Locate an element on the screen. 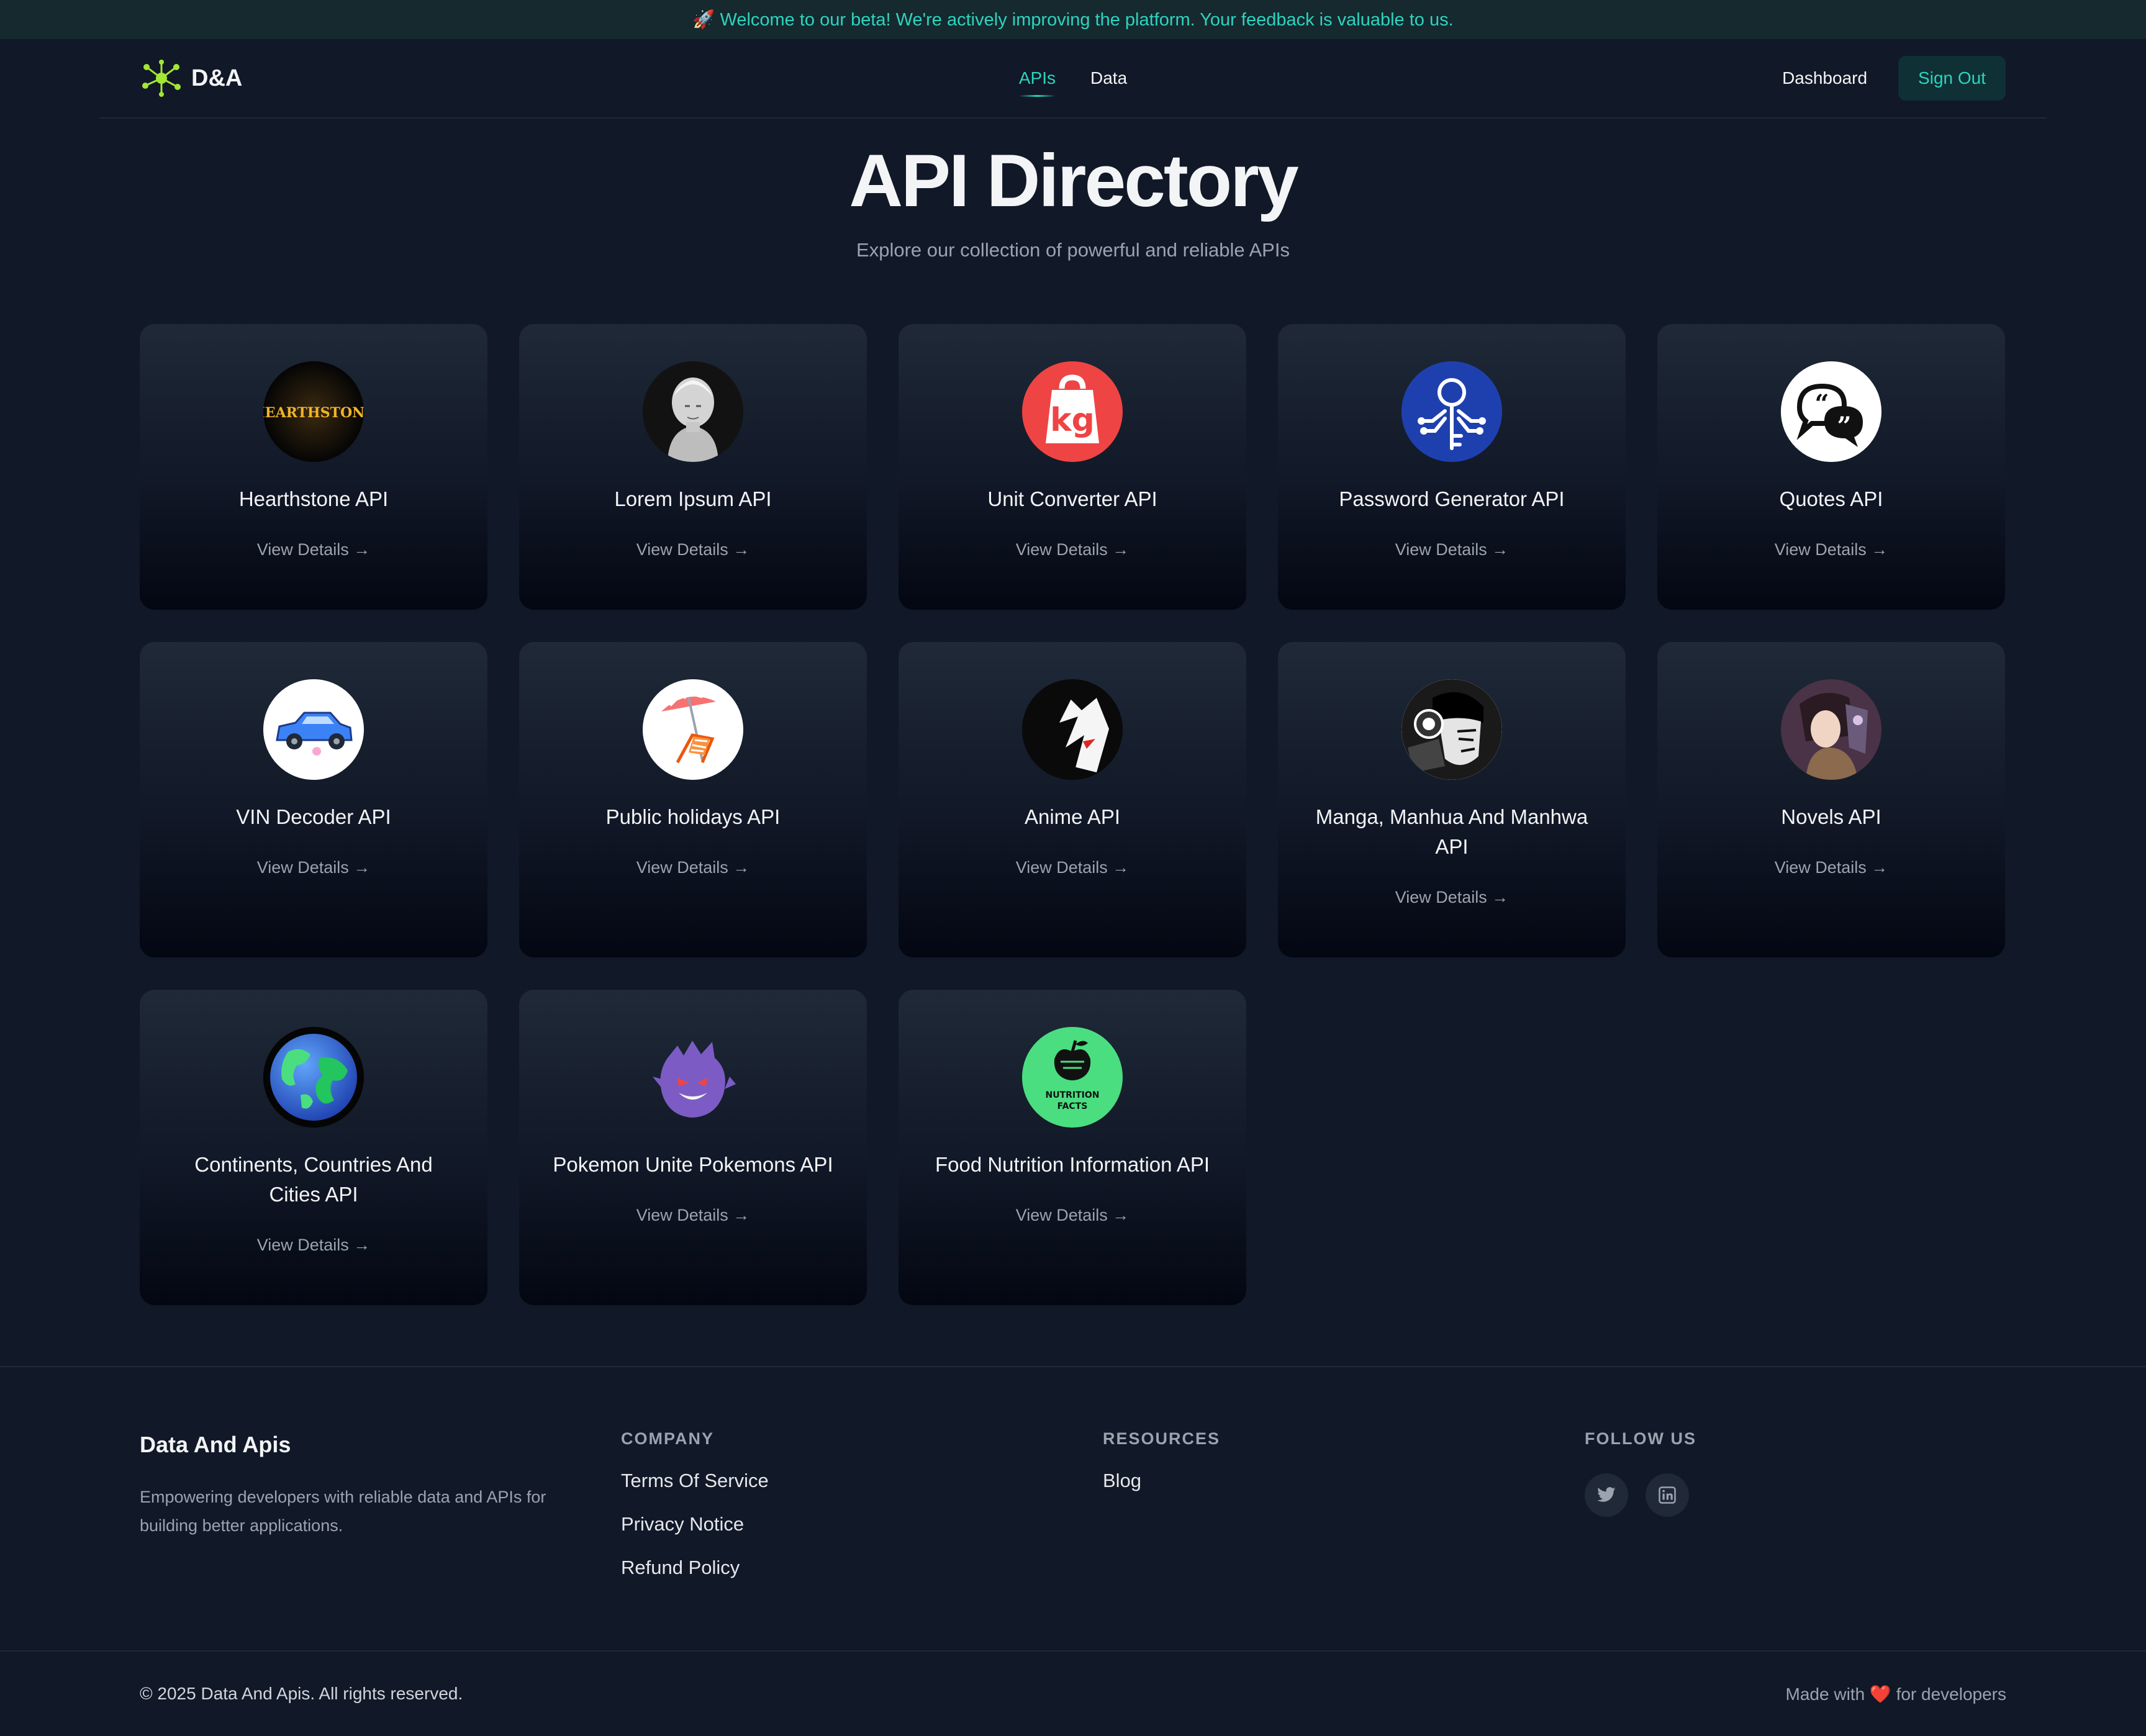 The height and width of the screenshot is (1736, 2146). dashboard-link: Dashboard is located at coordinates (1824, 78).